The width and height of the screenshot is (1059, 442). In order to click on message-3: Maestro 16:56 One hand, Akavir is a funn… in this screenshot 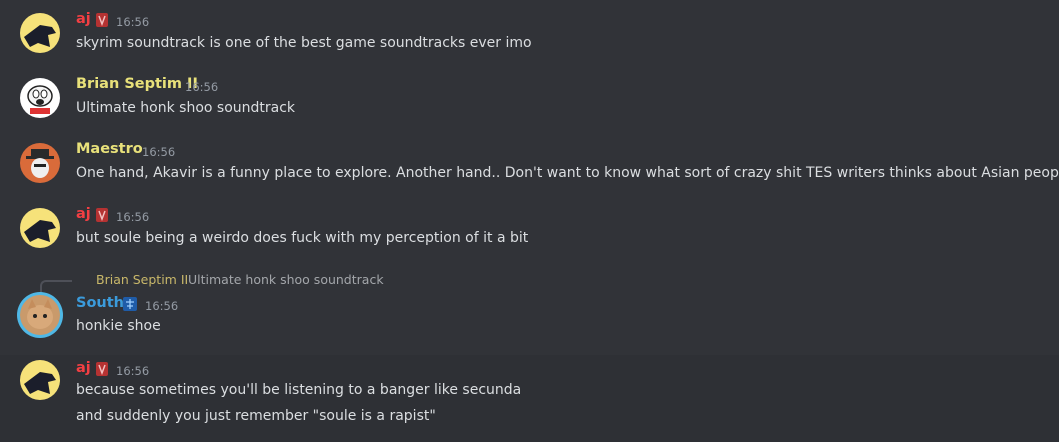, I will do `click(529, 162)`.